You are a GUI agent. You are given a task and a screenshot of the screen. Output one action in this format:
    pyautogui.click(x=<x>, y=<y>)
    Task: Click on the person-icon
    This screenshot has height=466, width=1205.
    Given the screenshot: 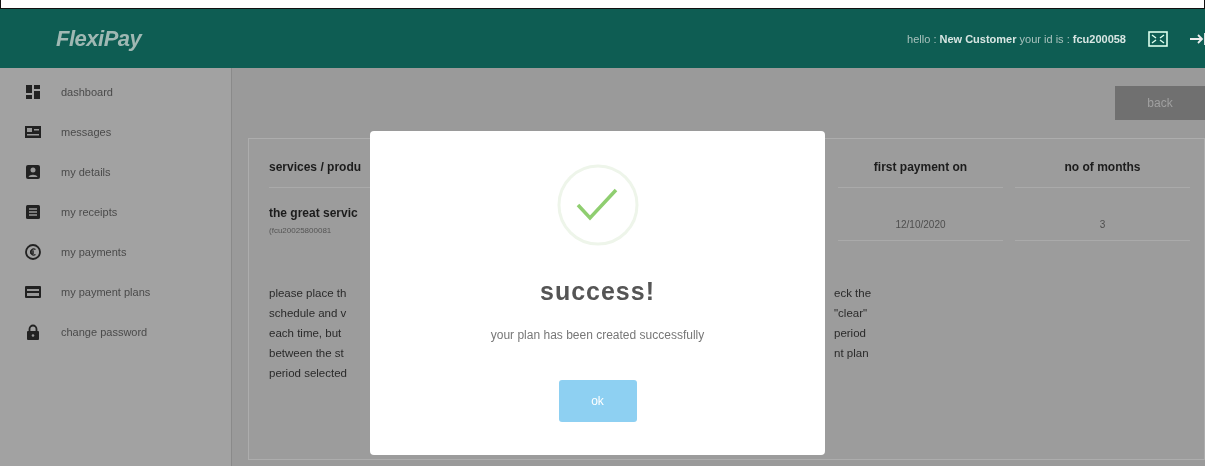 What is the action you would take?
    pyautogui.click(x=33, y=172)
    